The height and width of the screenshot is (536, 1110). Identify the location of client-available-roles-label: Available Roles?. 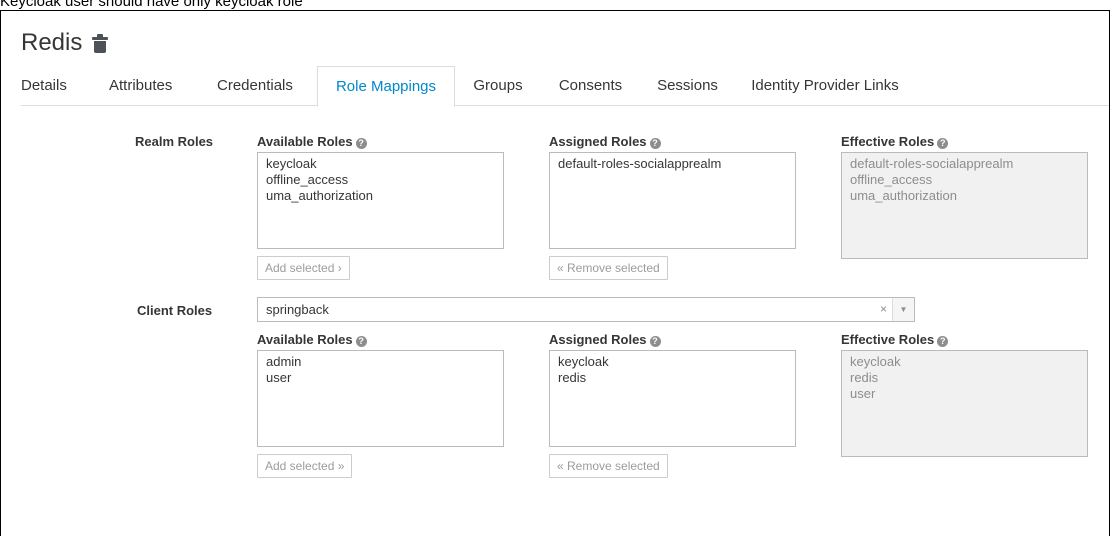
(312, 339).